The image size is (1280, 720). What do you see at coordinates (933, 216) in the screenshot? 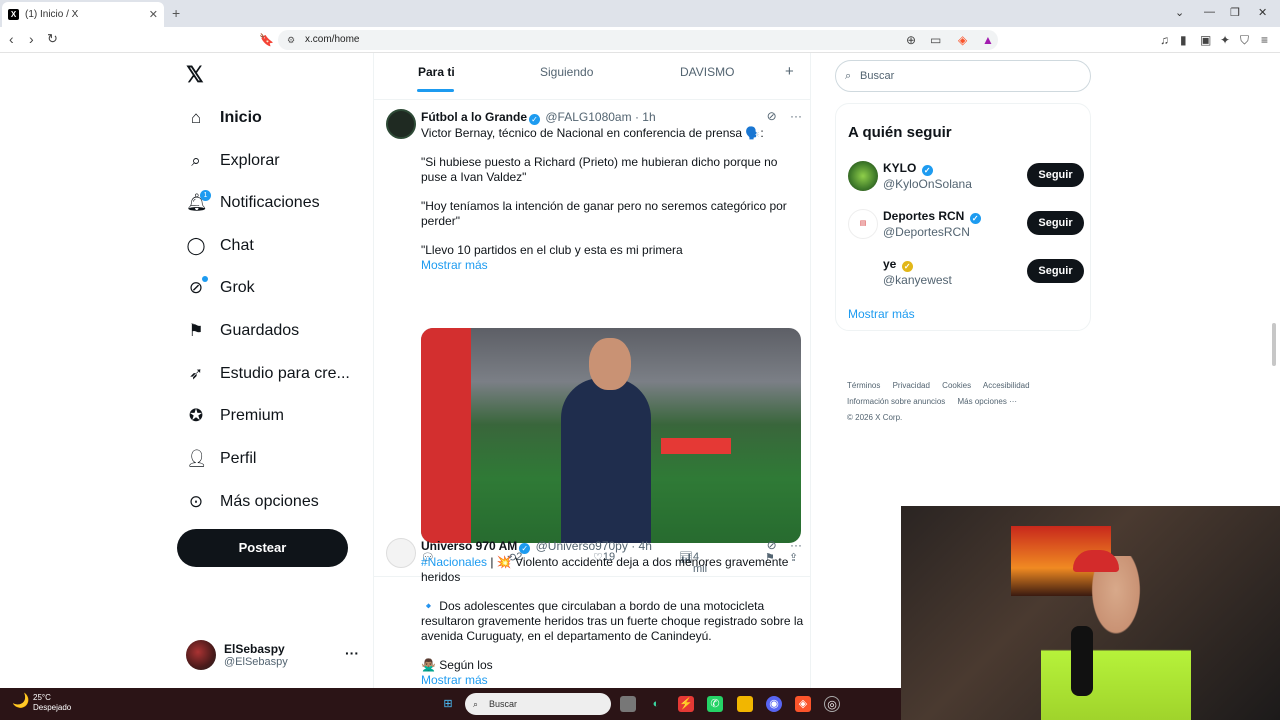
I see `suggestion-name: Deportes RCN ✓` at bounding box center [933, 216].